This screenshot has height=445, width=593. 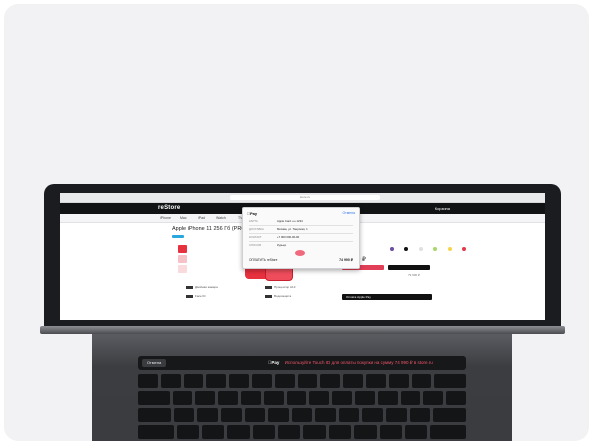 What do you see at coordinates (278, 296) in the screenshot?
I see `feature-item: Водозащита` at bounding box center [278, 296].